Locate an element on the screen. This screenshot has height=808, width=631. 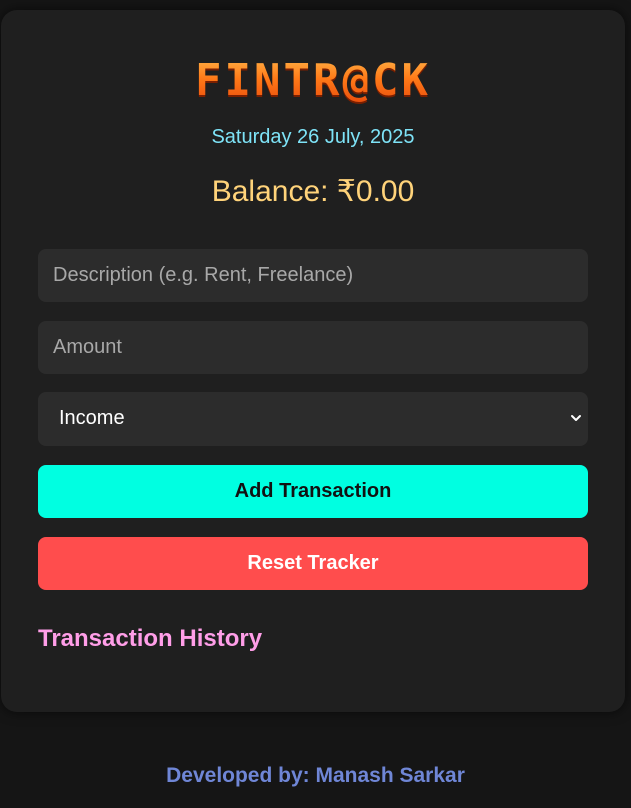
type-select: Income is located at coordinates (313, 419).